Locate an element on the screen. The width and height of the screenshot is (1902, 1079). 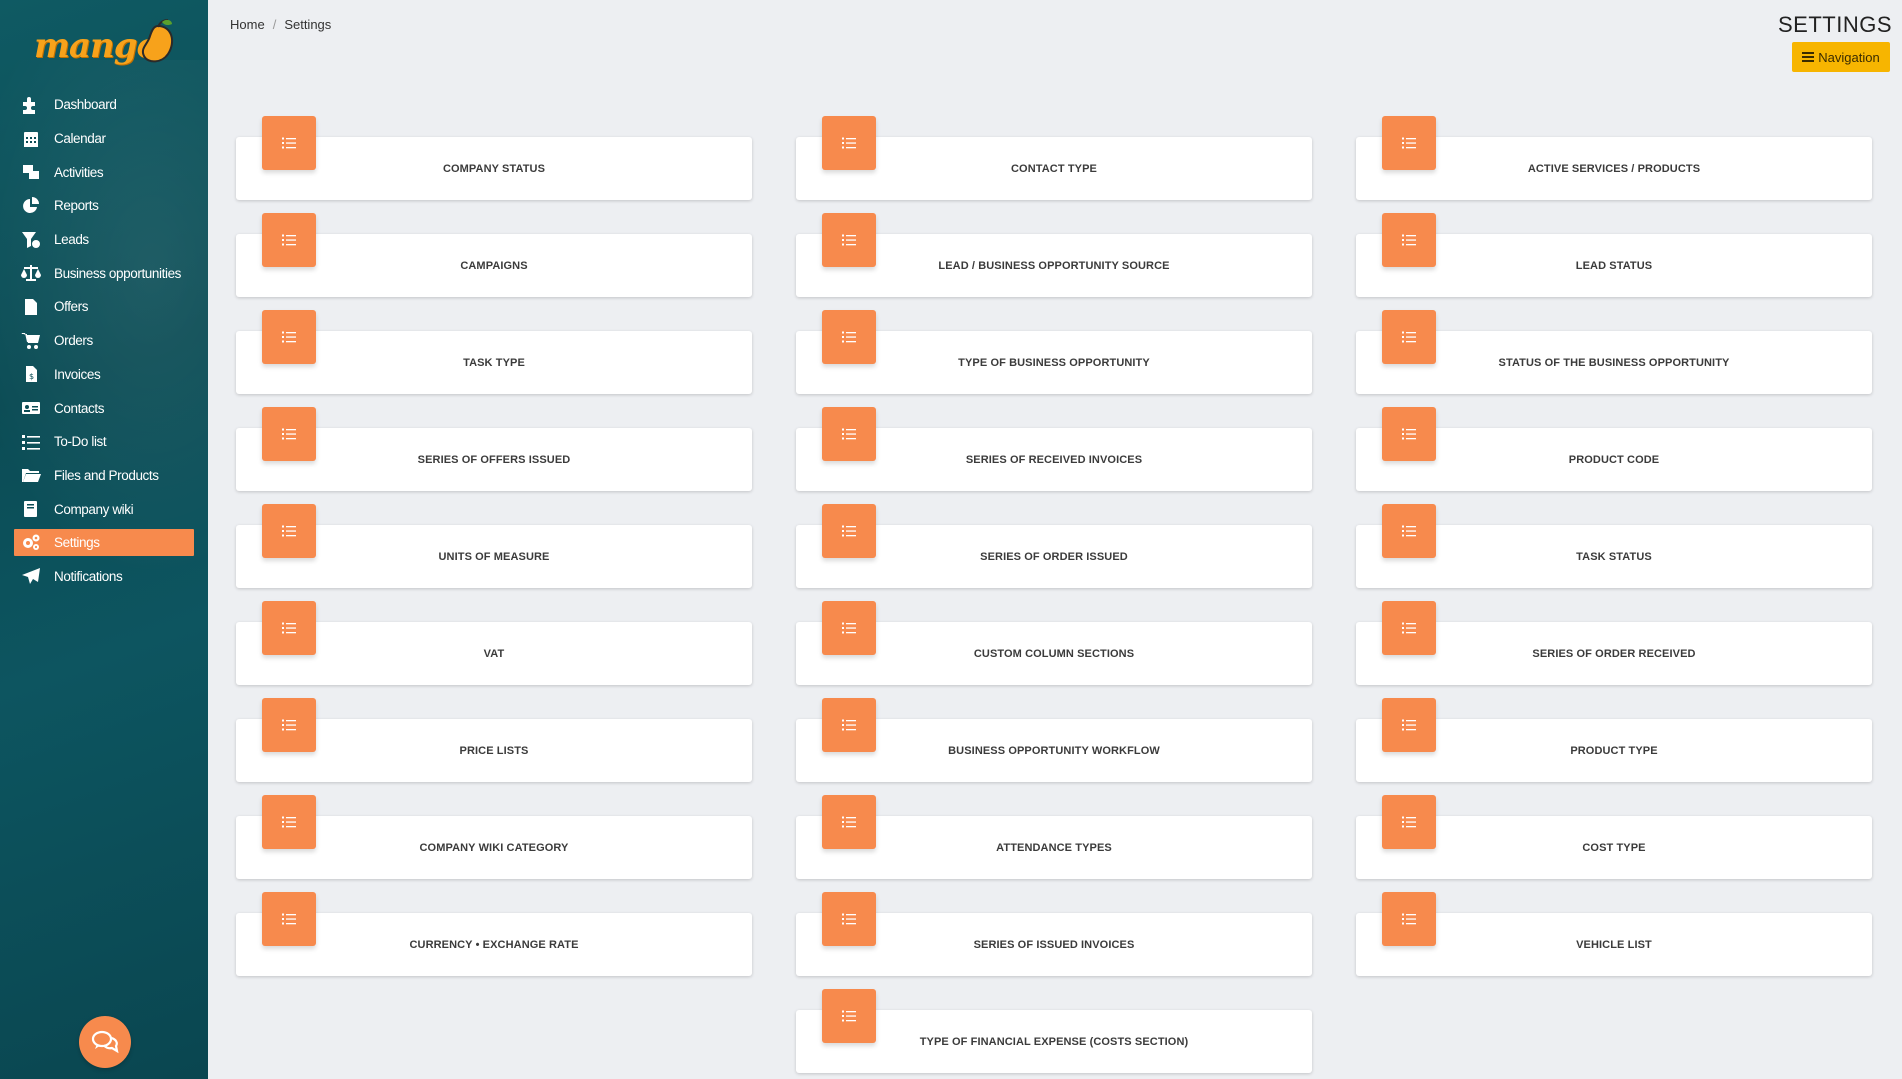
settings-card-label: PRODUCT CODE is located at coordinates (1614, 459).